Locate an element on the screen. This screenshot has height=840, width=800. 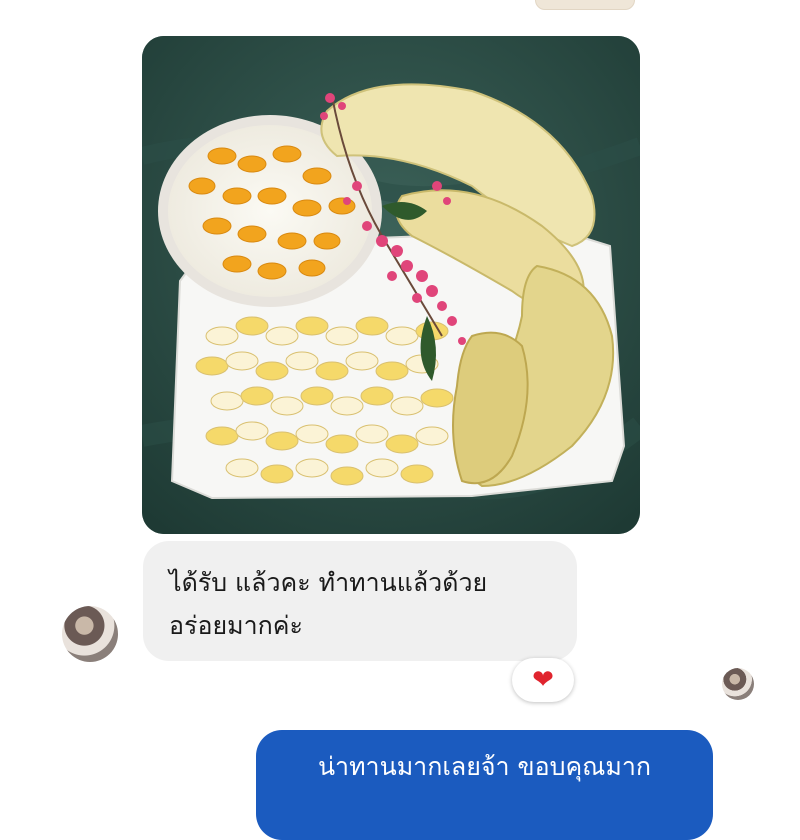
read-receipt-avatar is located at coordinates (738, 684).